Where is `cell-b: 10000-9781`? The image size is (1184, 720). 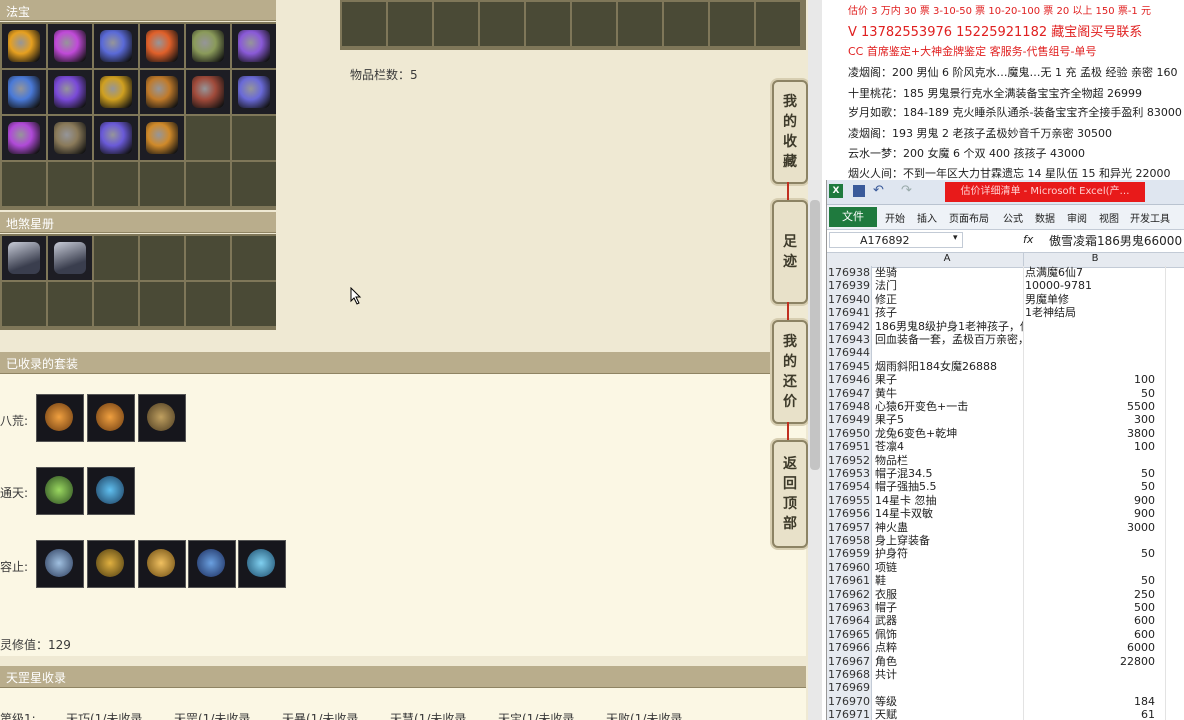 cell-b: 10000-9781 is located at coordinates (1090, 285).